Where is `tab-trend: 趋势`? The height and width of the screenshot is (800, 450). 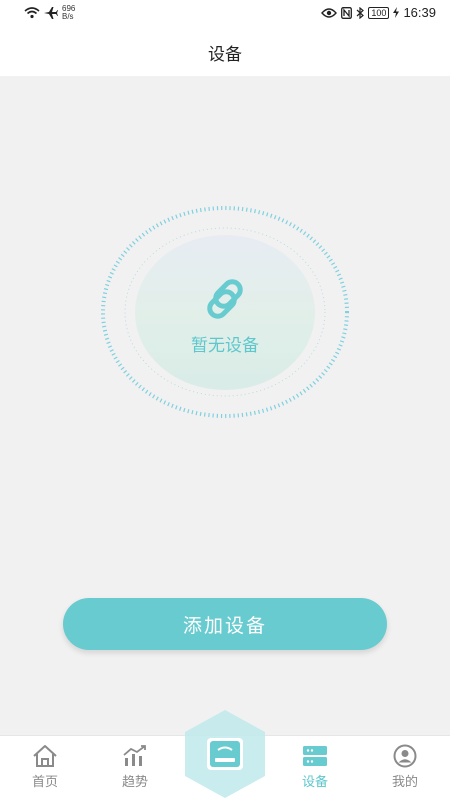
tab-trend: 趋势 is located at coordinates (135, 767).